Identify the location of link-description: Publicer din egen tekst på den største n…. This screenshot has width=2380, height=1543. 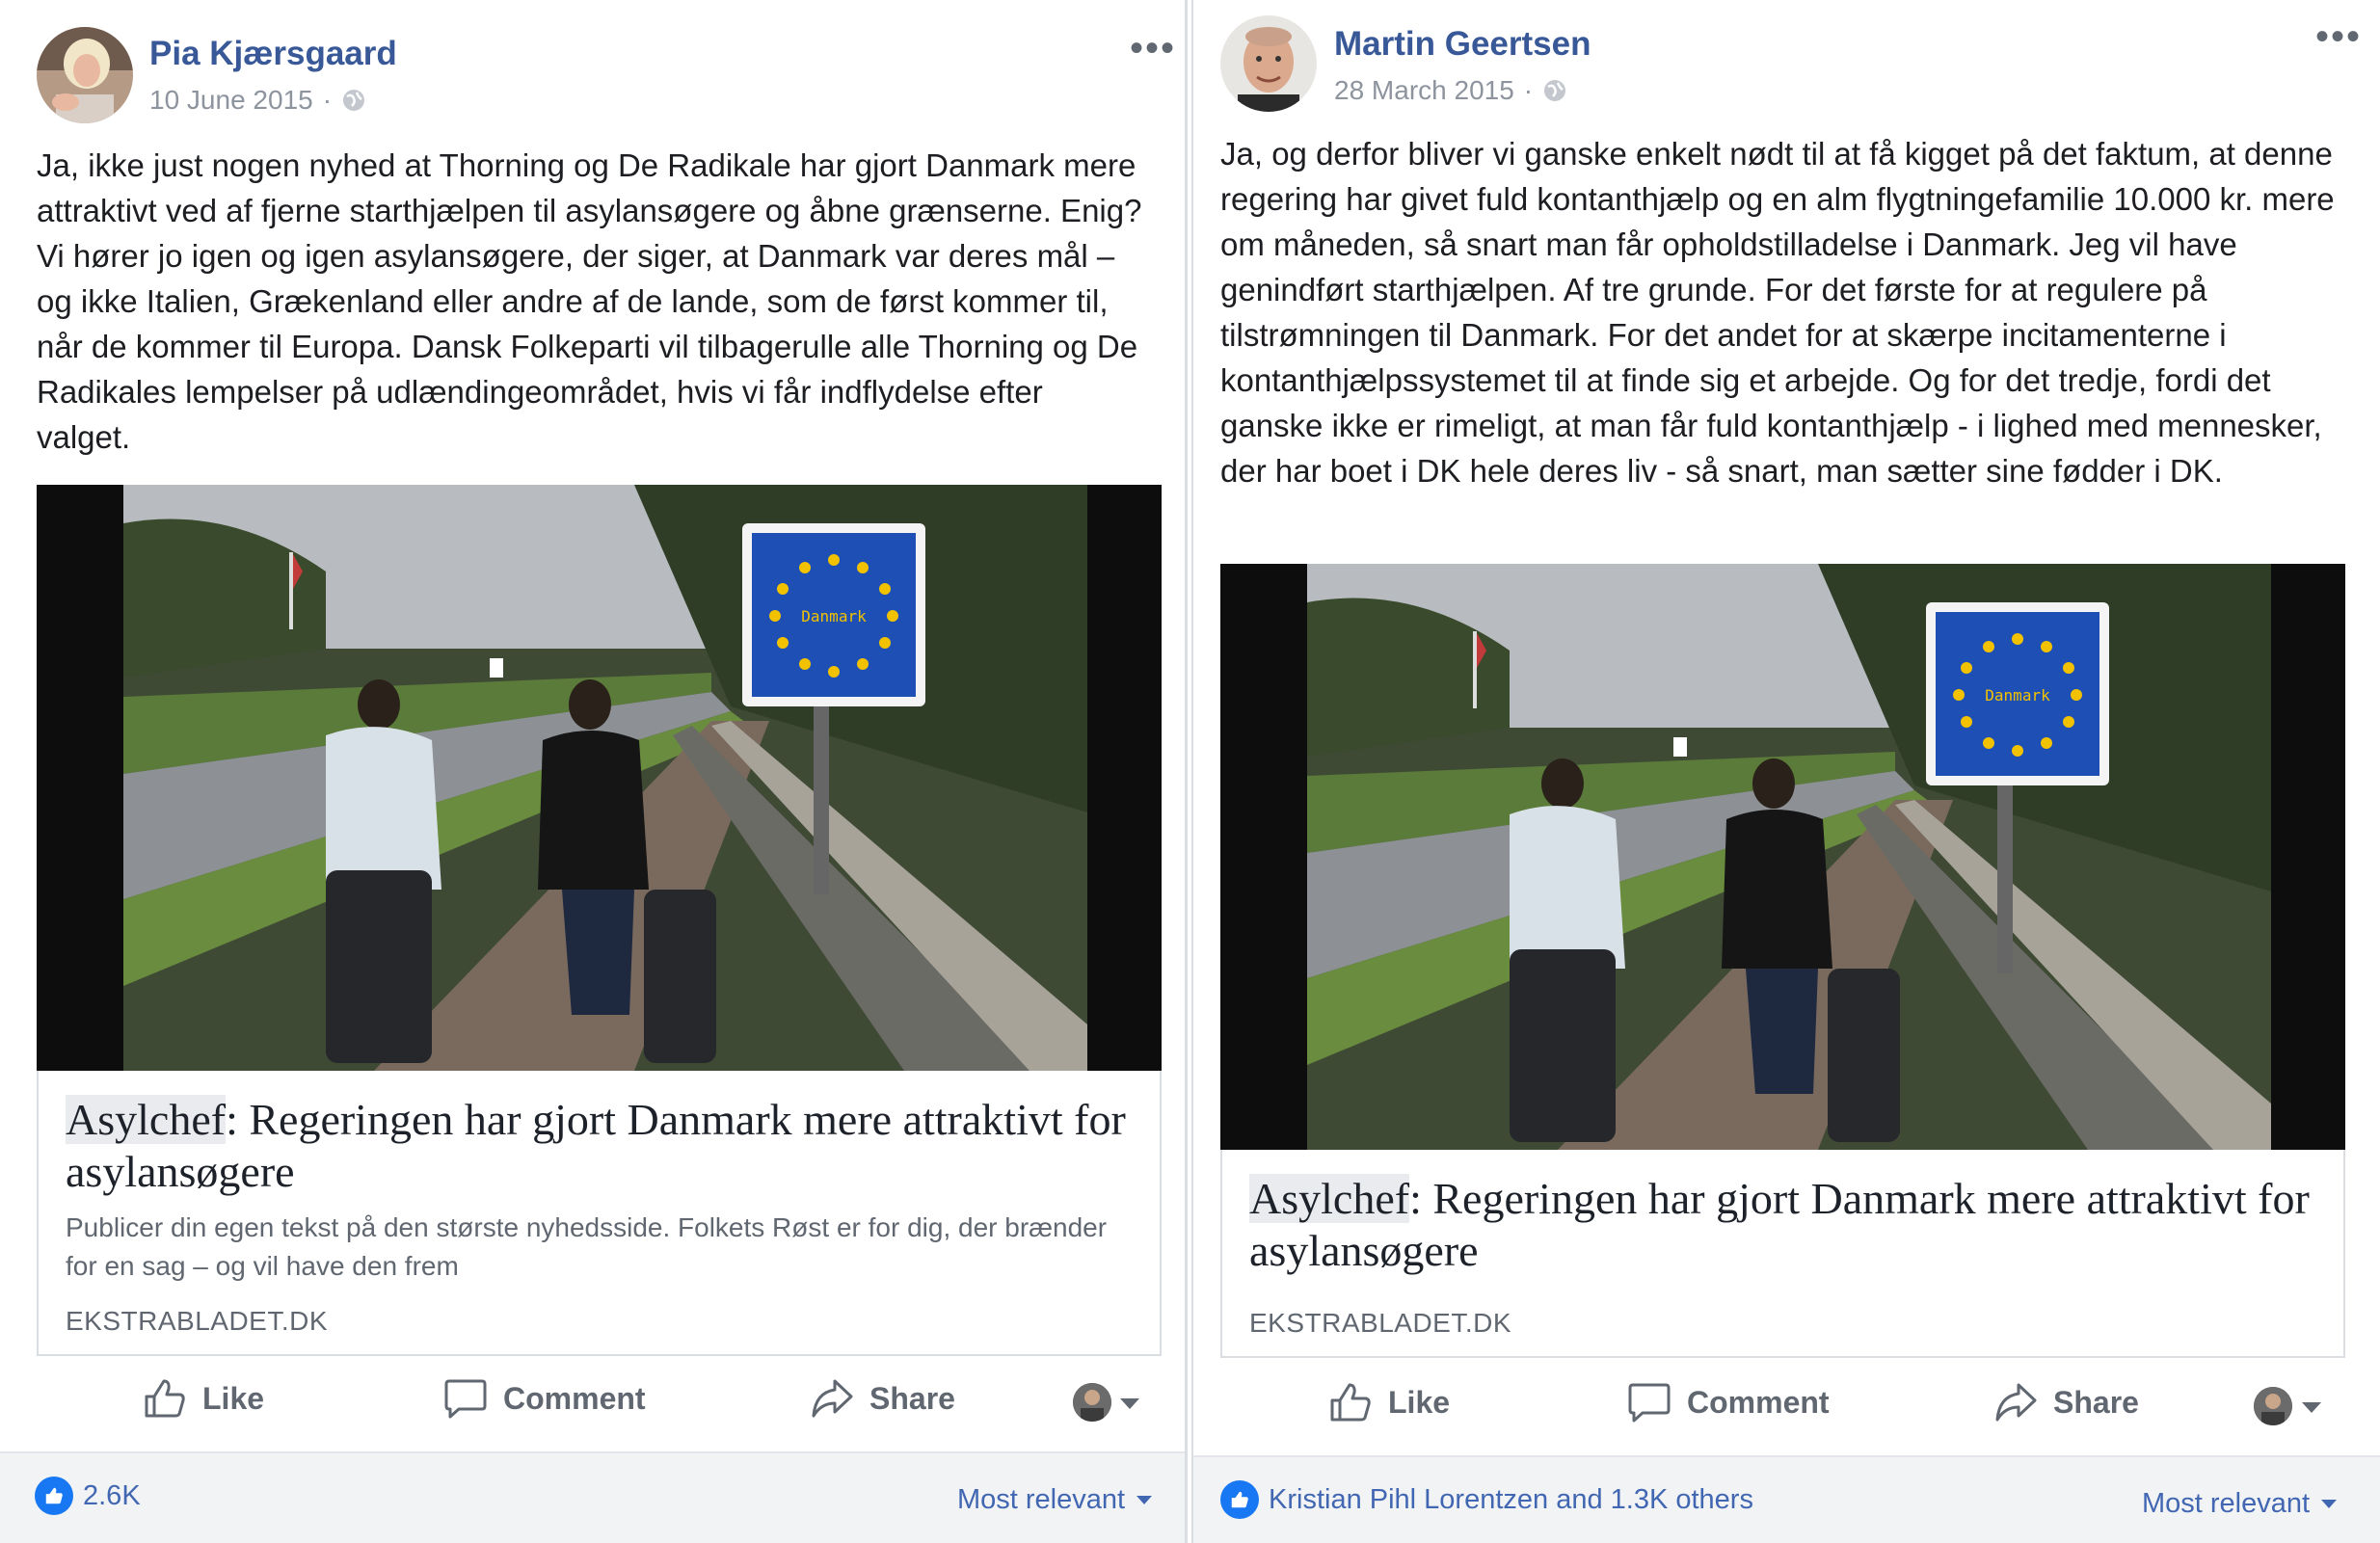
(587, 1246).